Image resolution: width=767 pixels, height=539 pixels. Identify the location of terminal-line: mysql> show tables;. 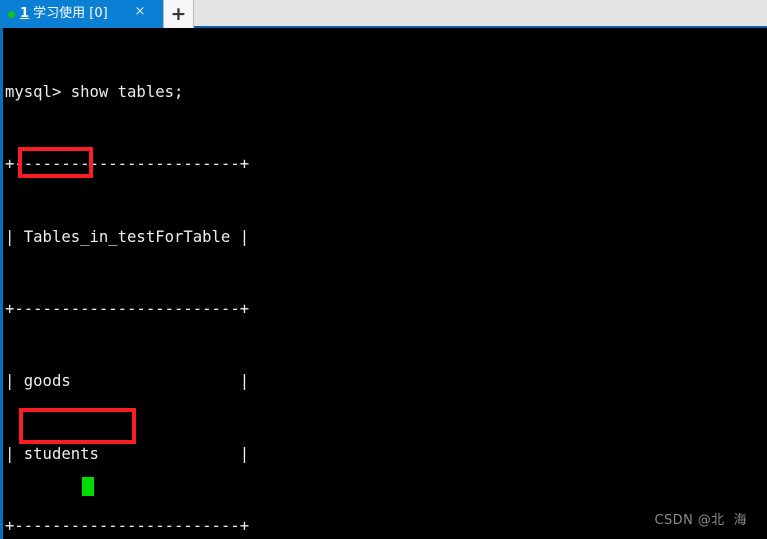
(94, 92).